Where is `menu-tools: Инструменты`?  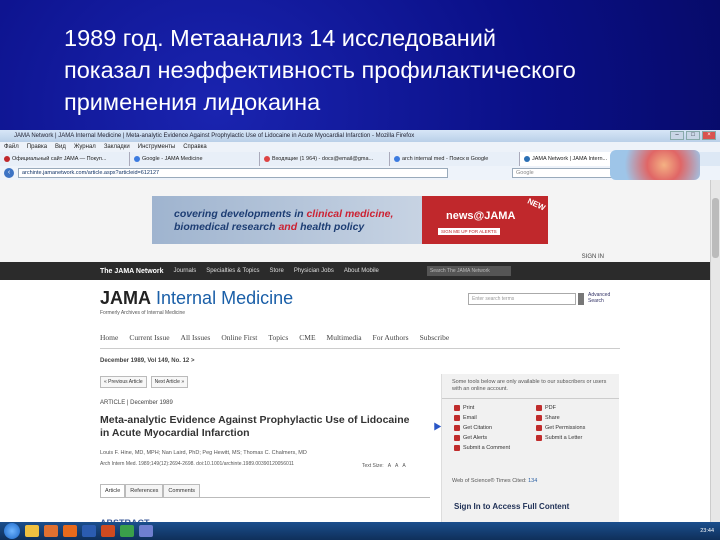 menu-tools: Инструменты is located at coordinates (156, 147).